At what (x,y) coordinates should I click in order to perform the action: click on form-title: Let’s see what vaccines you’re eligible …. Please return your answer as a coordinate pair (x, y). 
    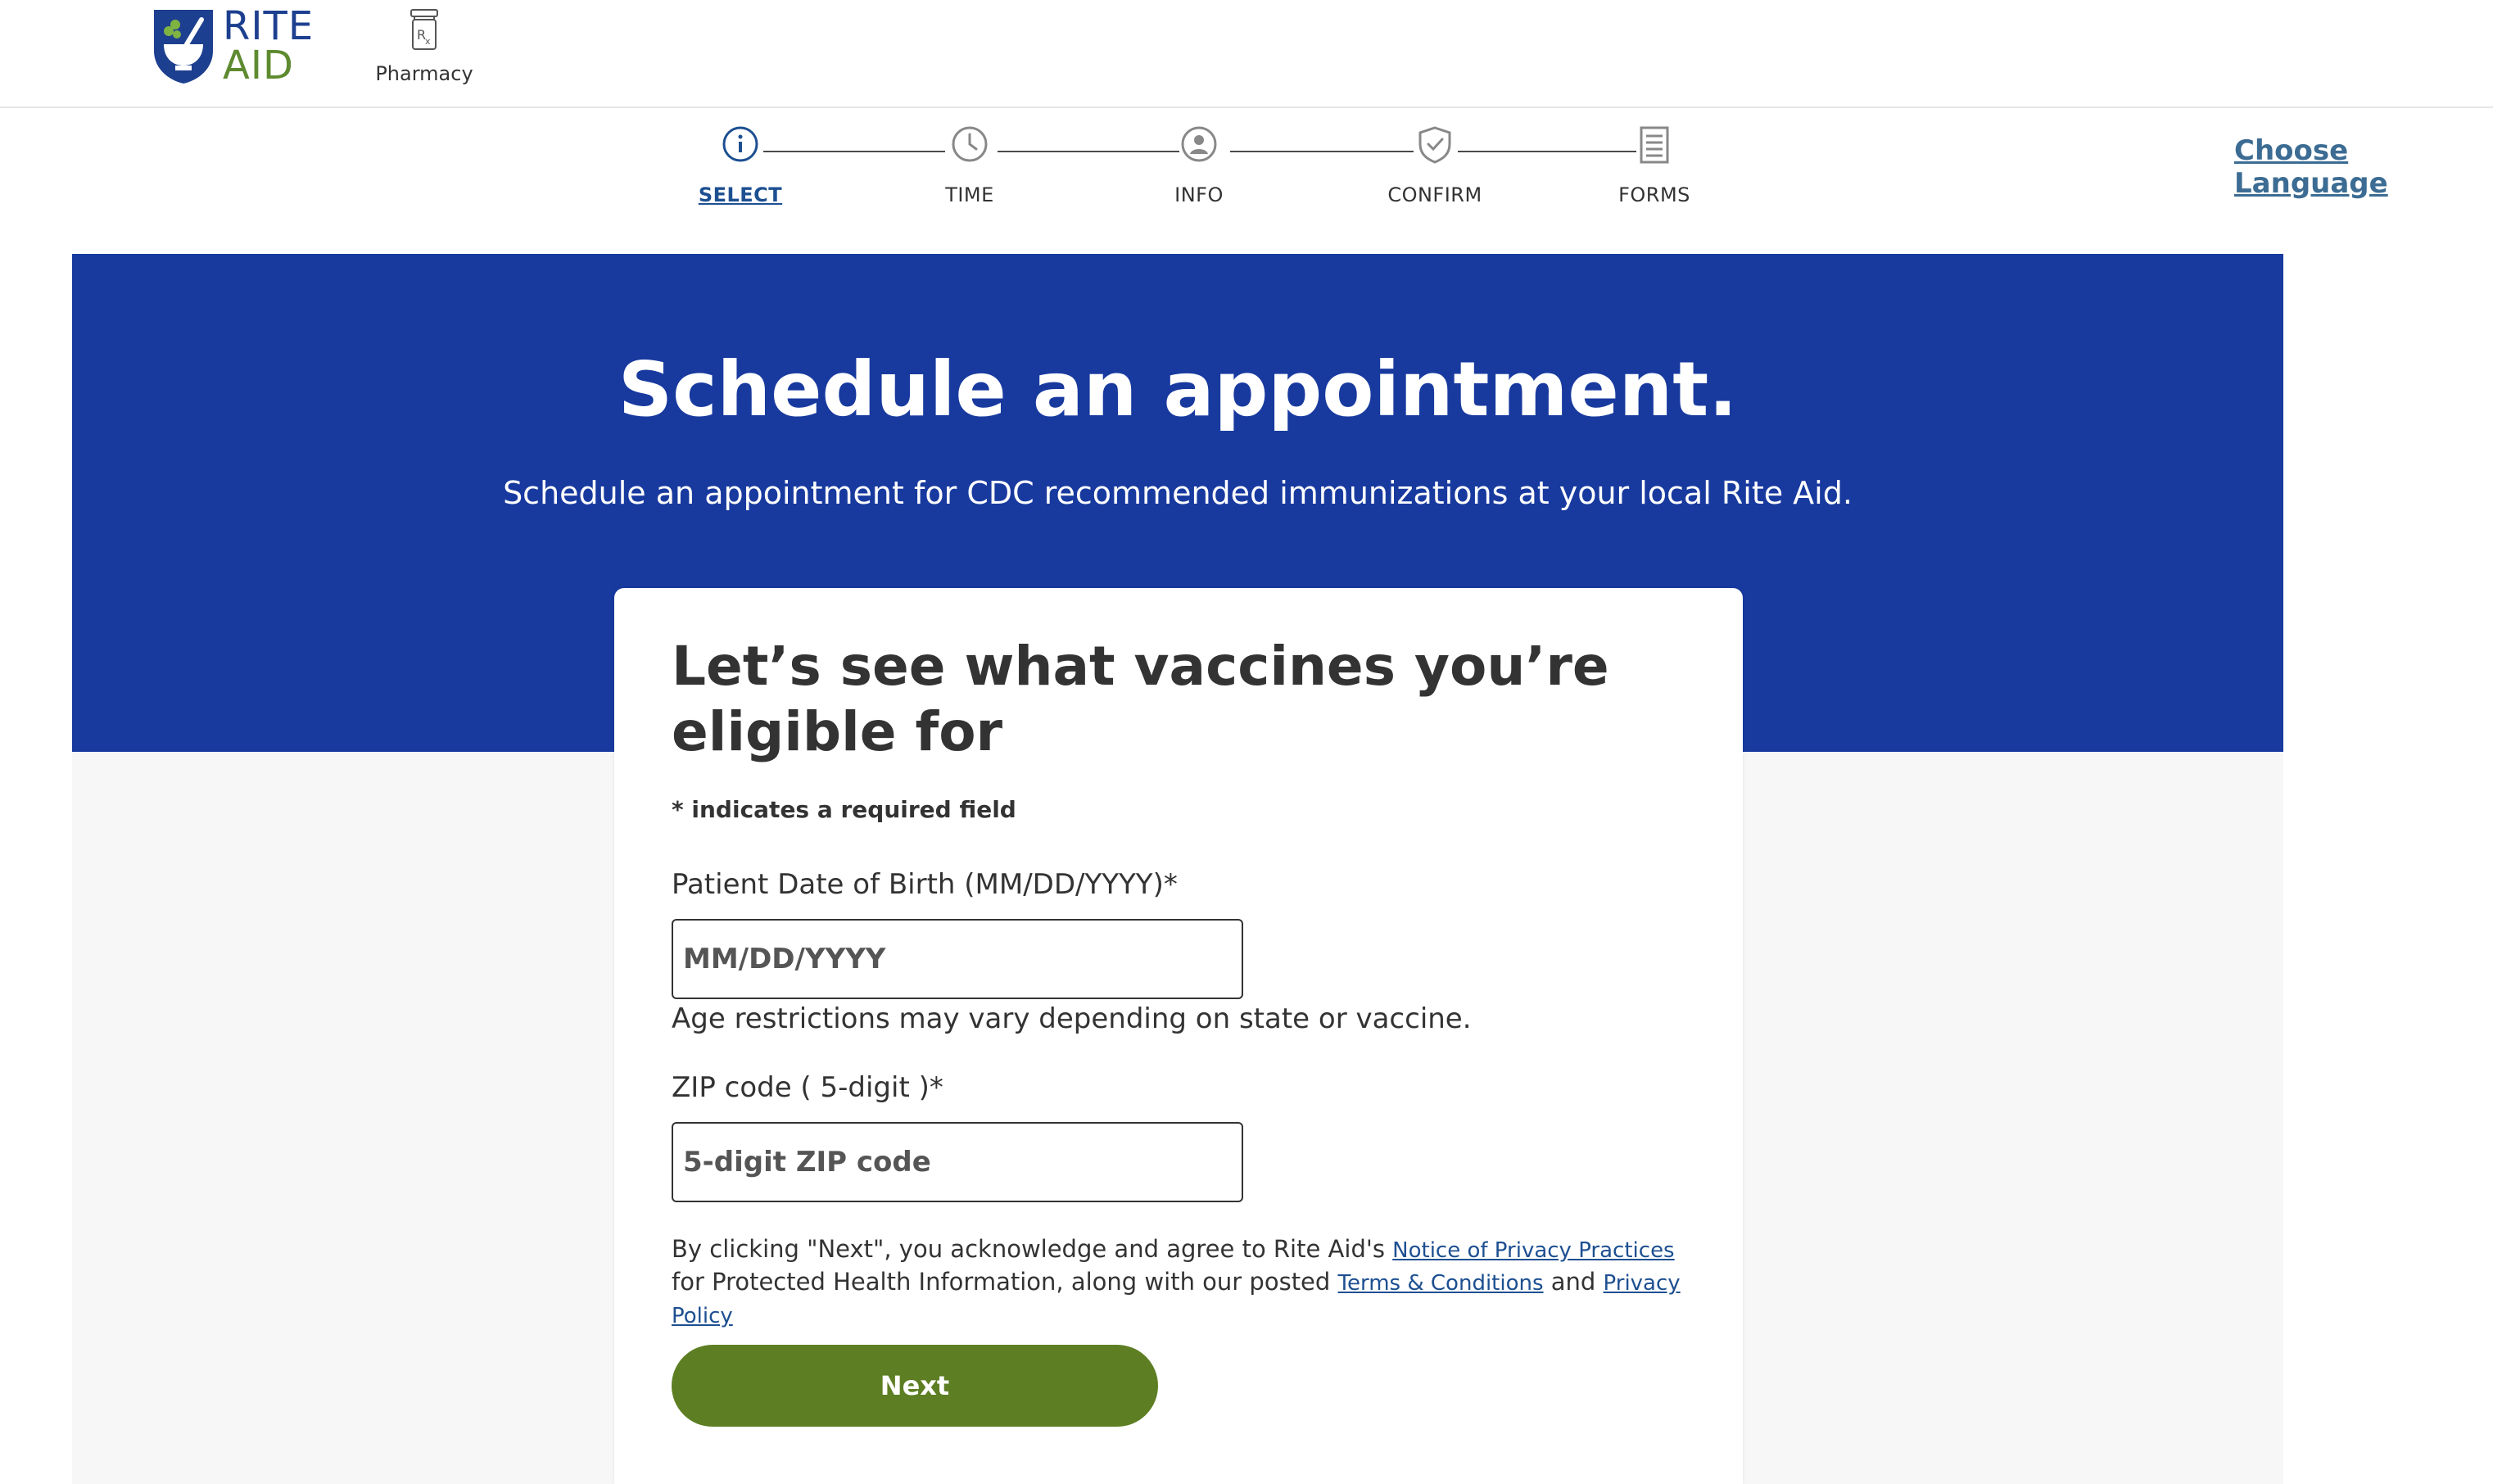
    Looking at the image, I should click on (1140, 699).